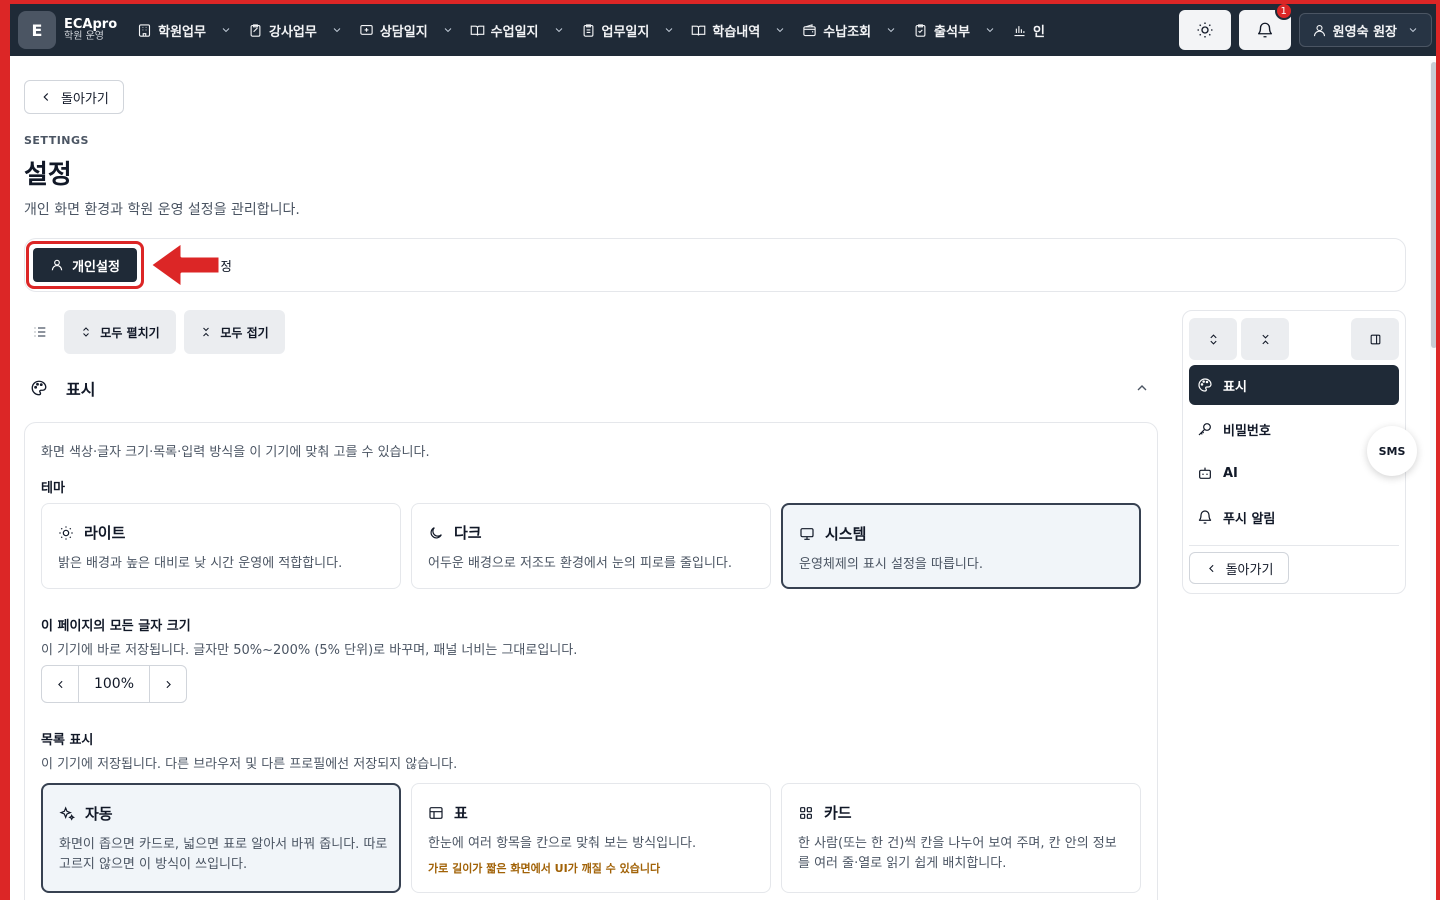 The width and height of the screenshot is (1440, 900). I want to click on font-size-decrease-button, so click(60, 684).